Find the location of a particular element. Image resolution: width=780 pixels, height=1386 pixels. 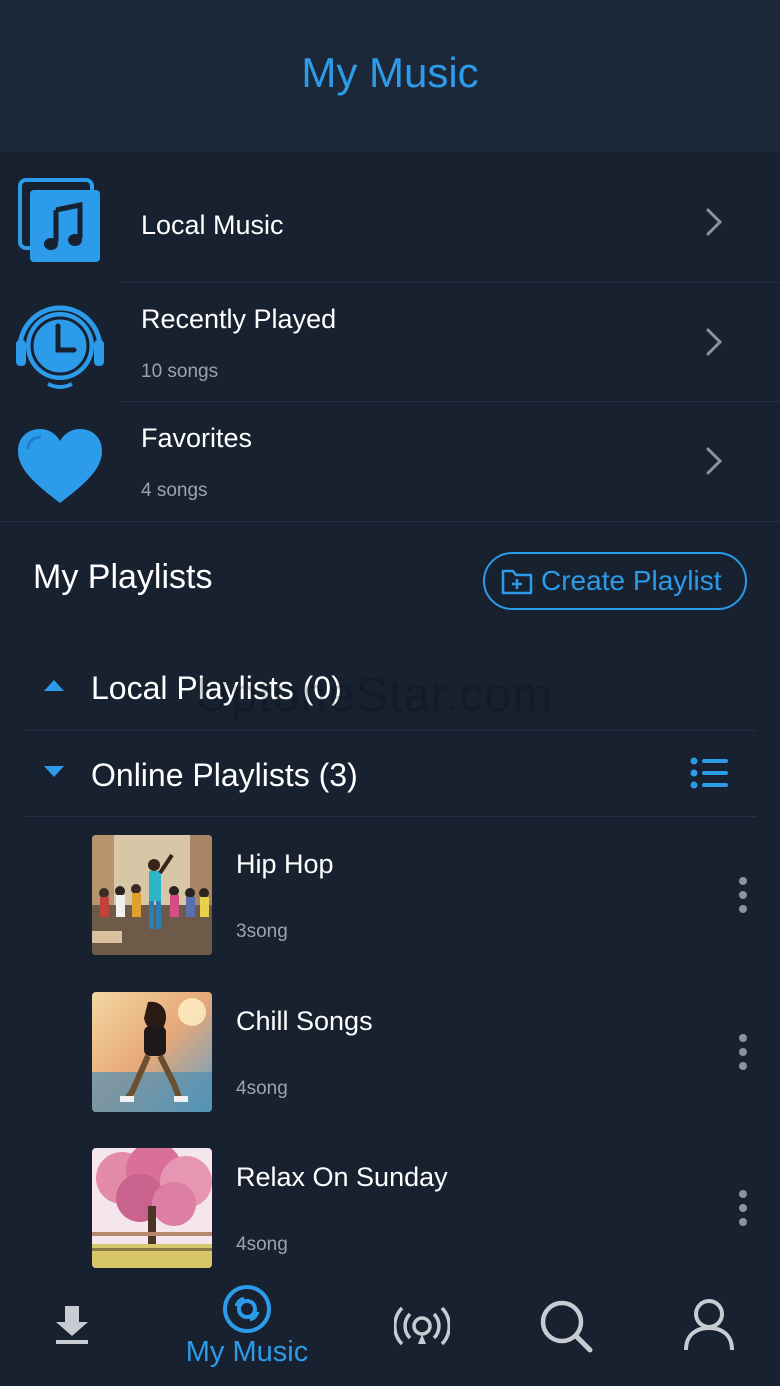

recently-played-row: Recently Played 10 songs is located at coordinates (390, 345).